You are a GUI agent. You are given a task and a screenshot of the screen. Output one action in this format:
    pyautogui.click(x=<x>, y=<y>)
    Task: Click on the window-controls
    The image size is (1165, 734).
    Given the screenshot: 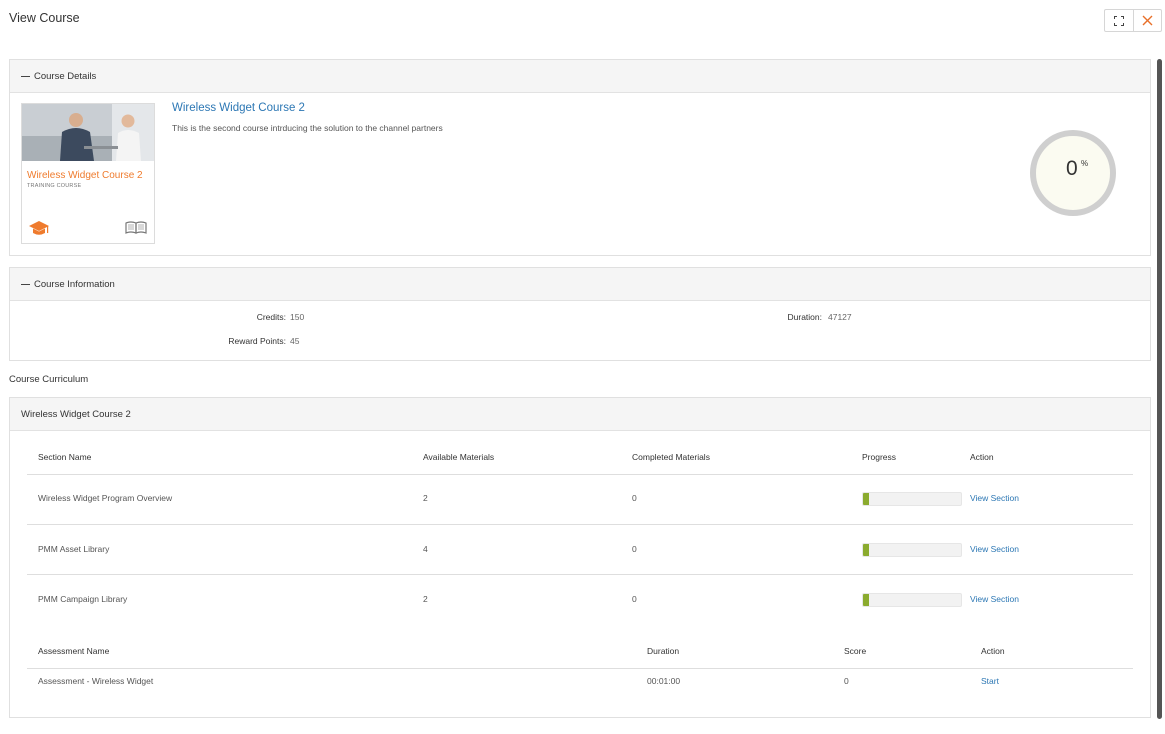 What is the action you would take?
    pyautogui.click(x=1133, y=20)
    